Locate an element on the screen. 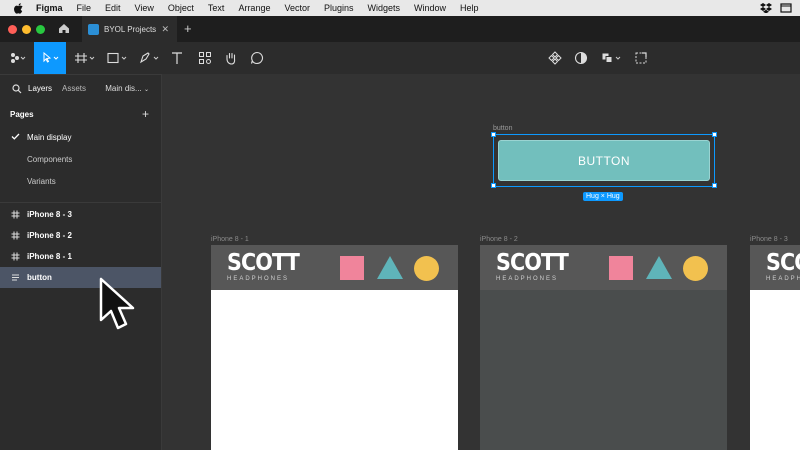  pen-tool-button is located at coordinates (149, 58).